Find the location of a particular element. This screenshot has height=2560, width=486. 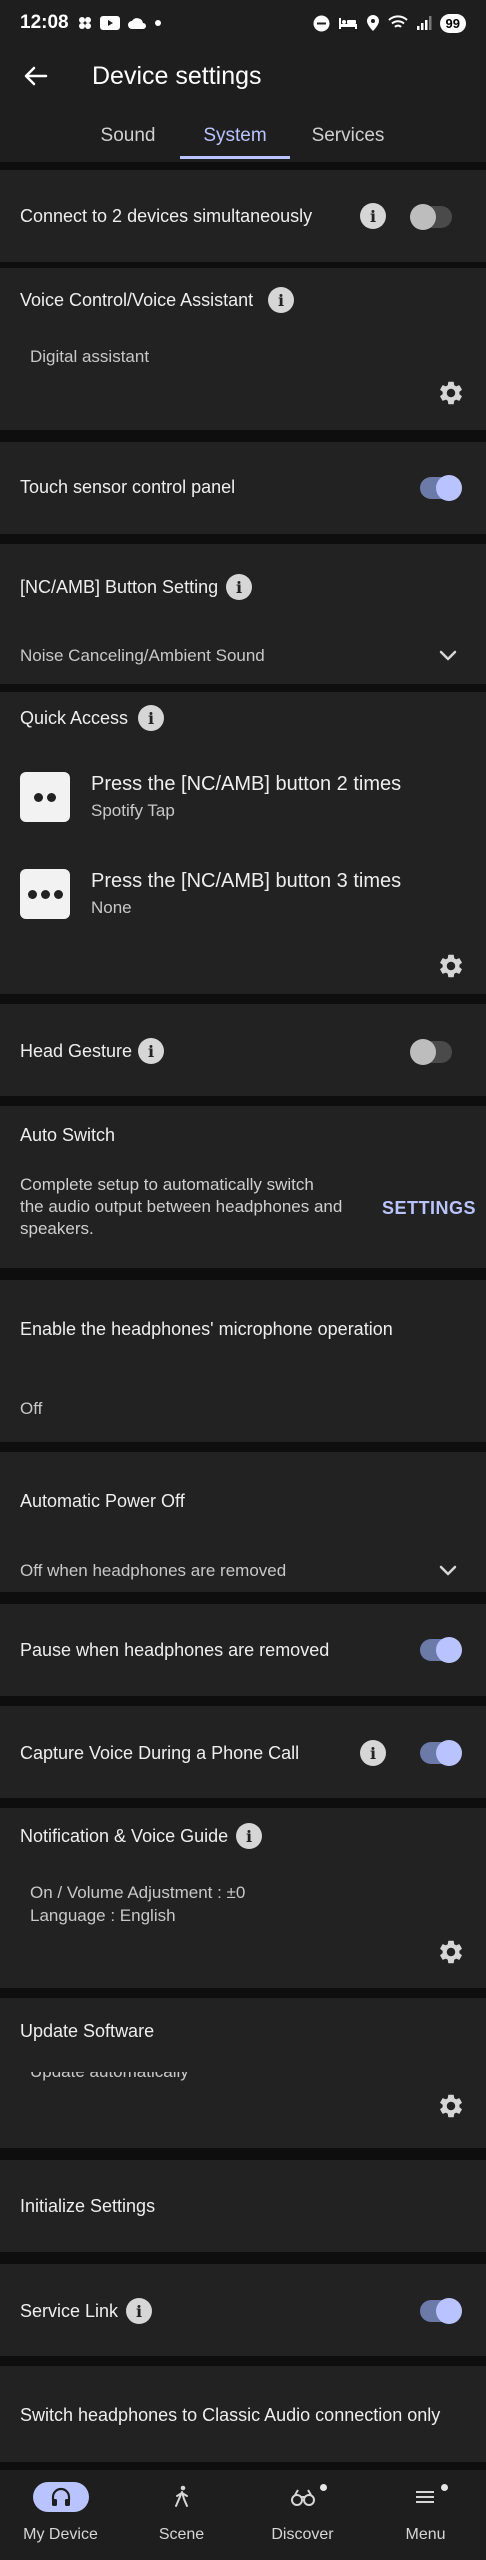

setting-title: Pause when headphones are removed is located at coordinates (175, 1650).